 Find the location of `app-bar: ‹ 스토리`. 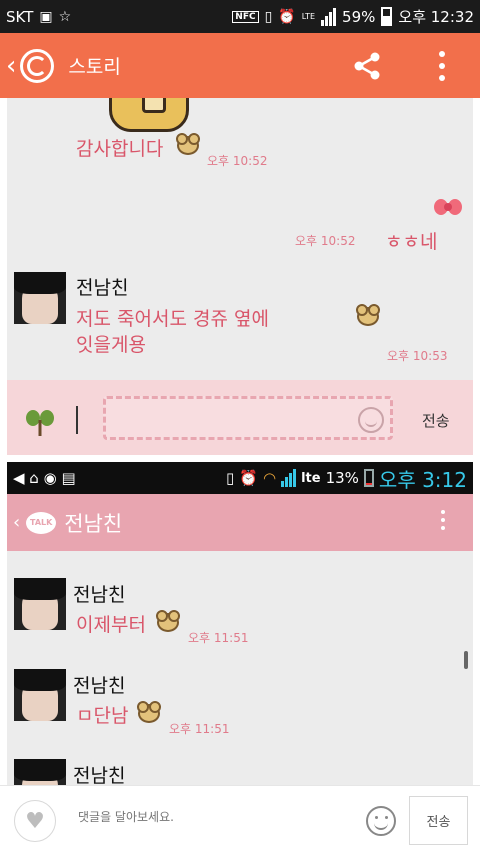

app-bar: ‹ 스토리 is located at coordinates (240, 65).